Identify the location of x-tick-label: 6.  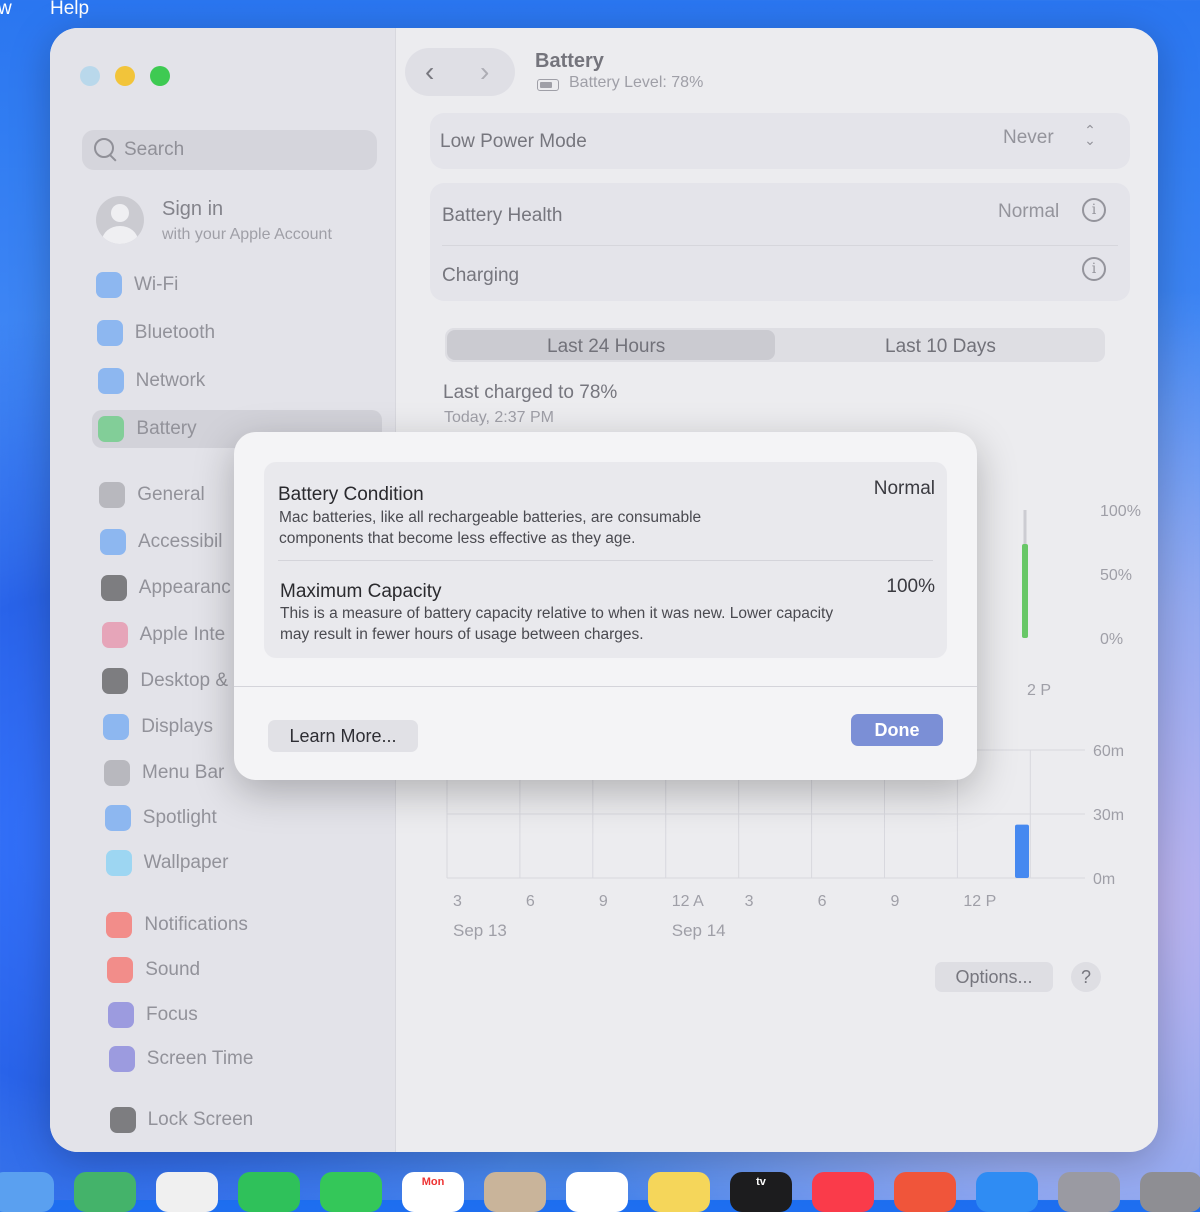
(822, 901).